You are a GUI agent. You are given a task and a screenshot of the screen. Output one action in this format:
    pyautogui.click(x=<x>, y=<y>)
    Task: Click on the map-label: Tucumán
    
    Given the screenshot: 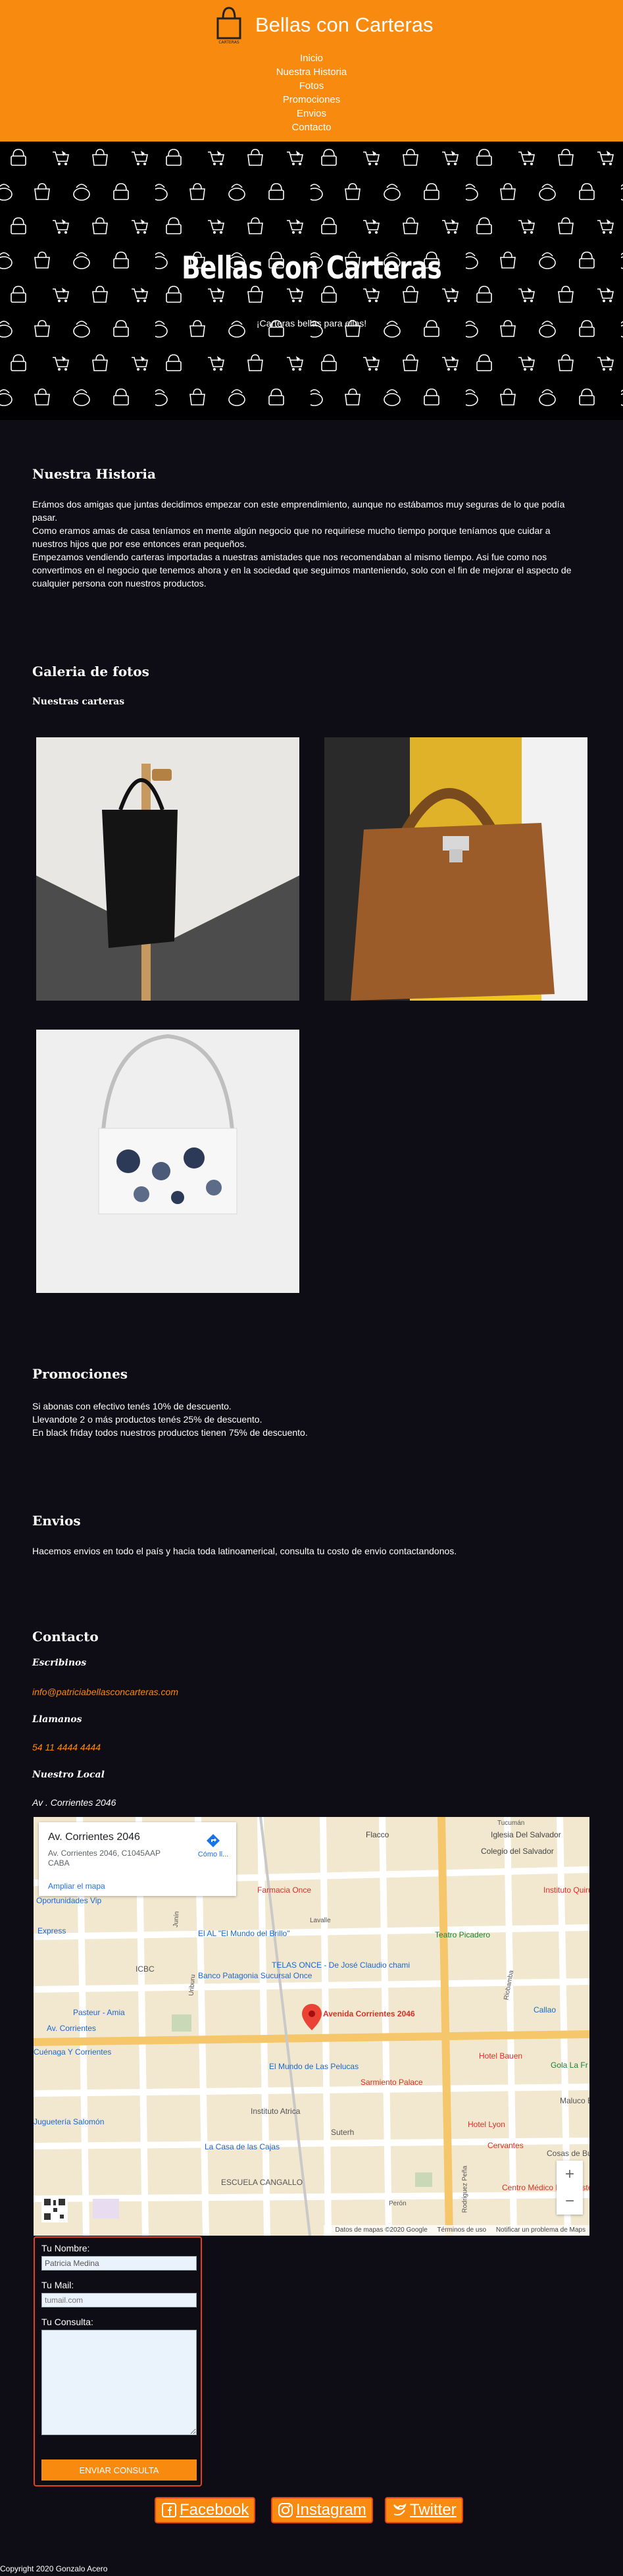 What is the action you would take?
    pyautogui.click(x=511, y=1823)
    